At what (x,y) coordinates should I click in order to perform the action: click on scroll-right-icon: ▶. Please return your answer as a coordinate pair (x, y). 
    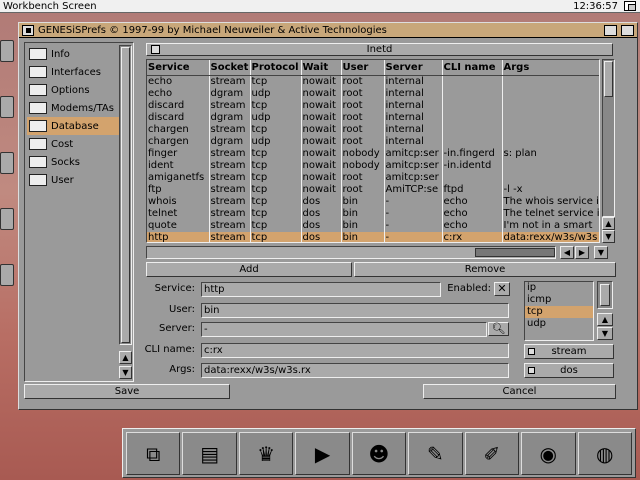
    Looking at the image, I should click on (582, 252).